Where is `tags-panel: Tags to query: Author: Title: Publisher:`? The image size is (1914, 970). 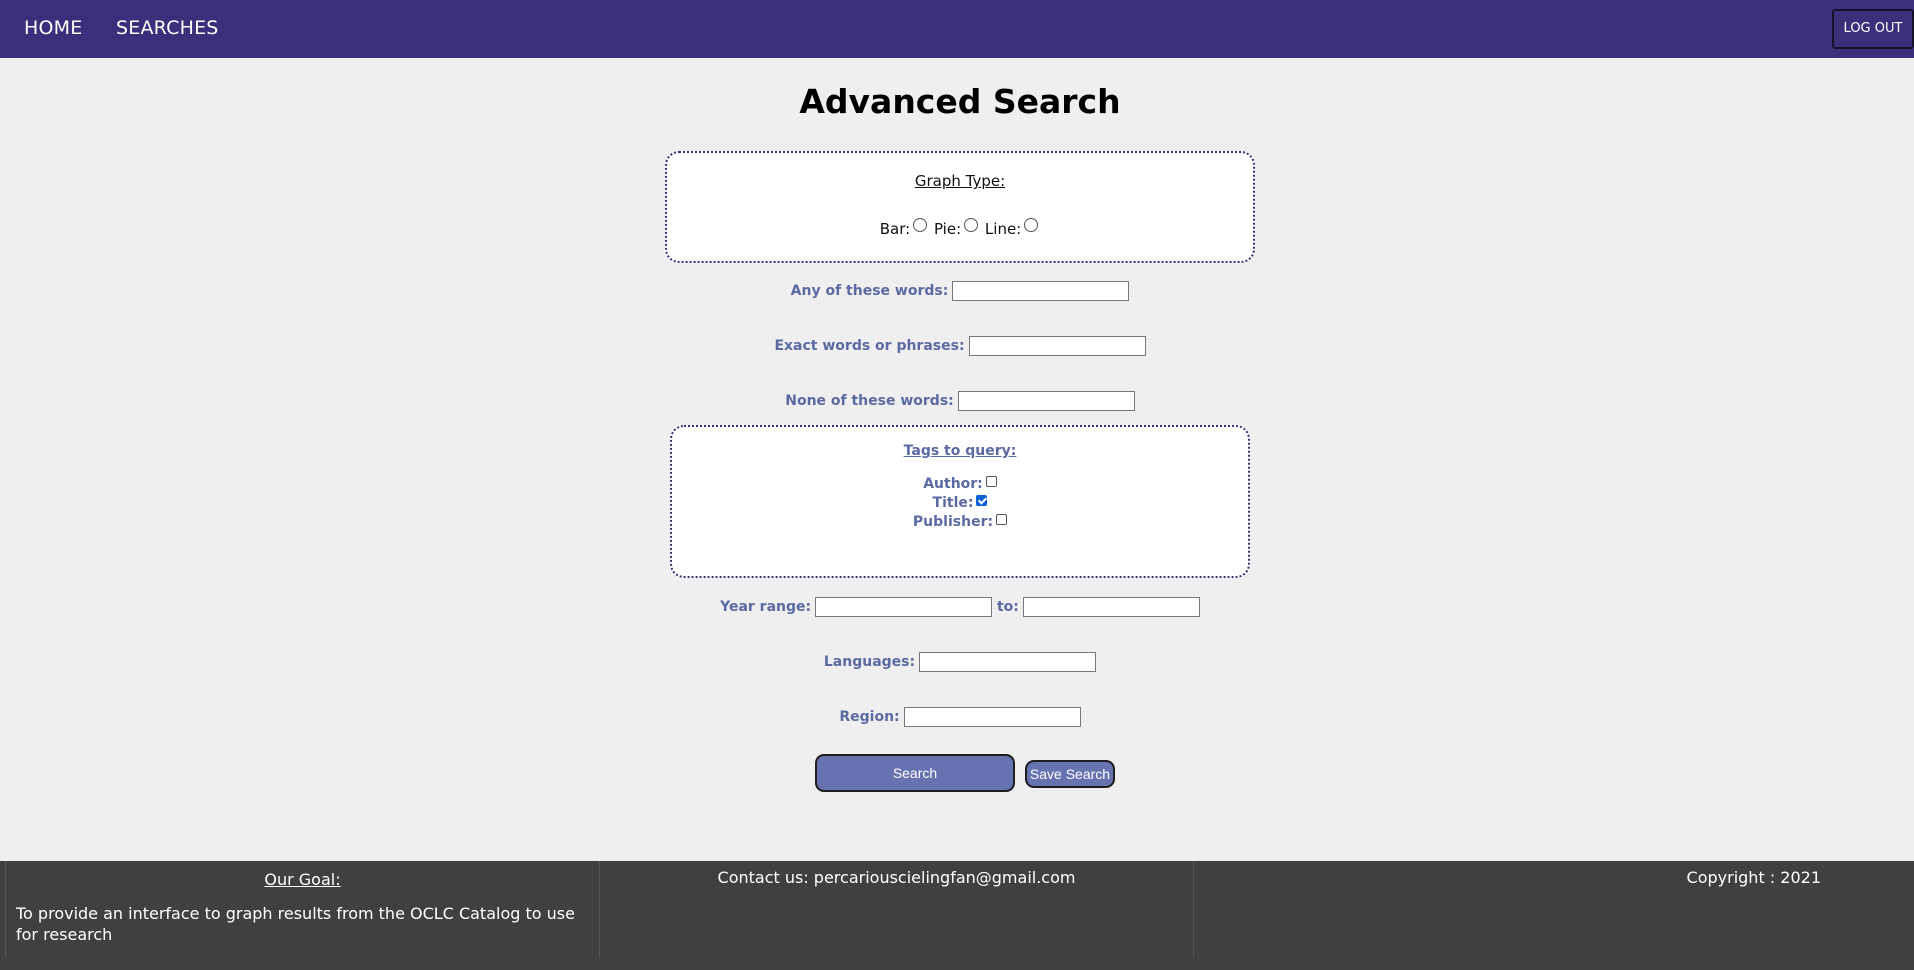 tags-panel: Tags to query: Author: Title: Publisher: is located at coordinates (960, 501).